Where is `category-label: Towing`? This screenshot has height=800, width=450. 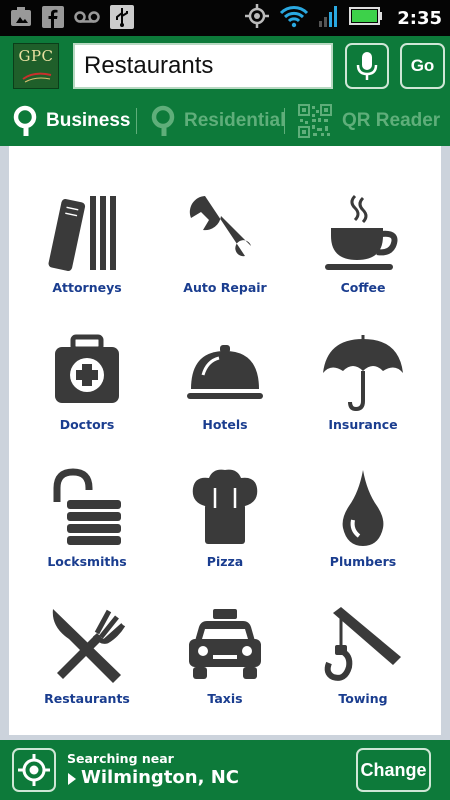 category-label: Towing is located at coordinates (363, 698).